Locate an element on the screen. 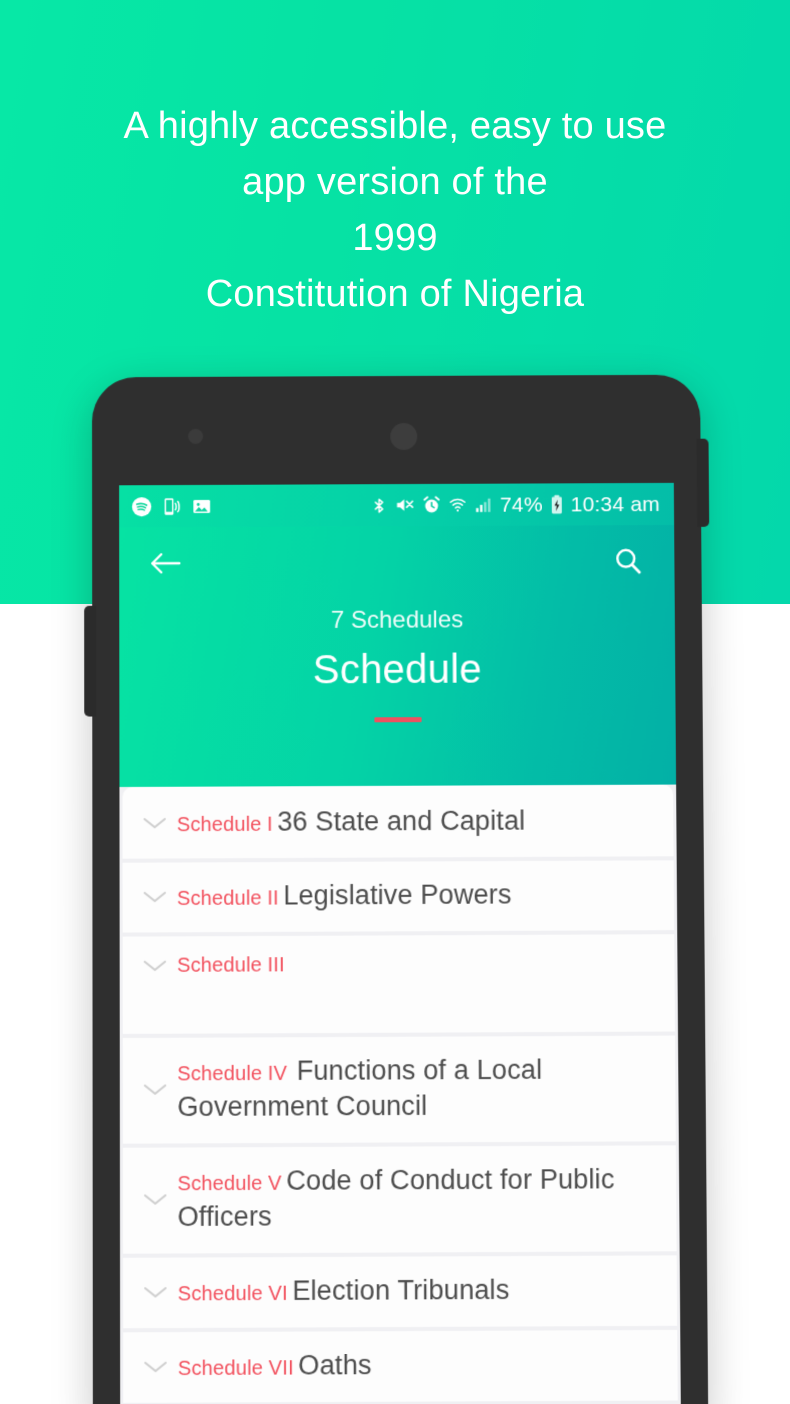 This screenshot has height=1404, width=790. list-item: Schedule II Legislative Powers is located at coordinates (398, 896).